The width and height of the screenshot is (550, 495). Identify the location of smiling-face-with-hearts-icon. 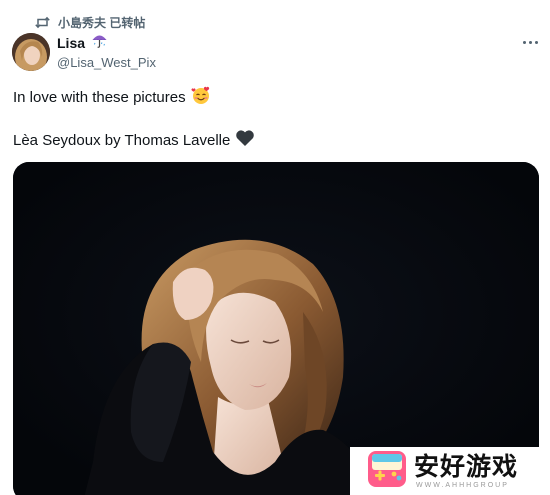
(201, 97).